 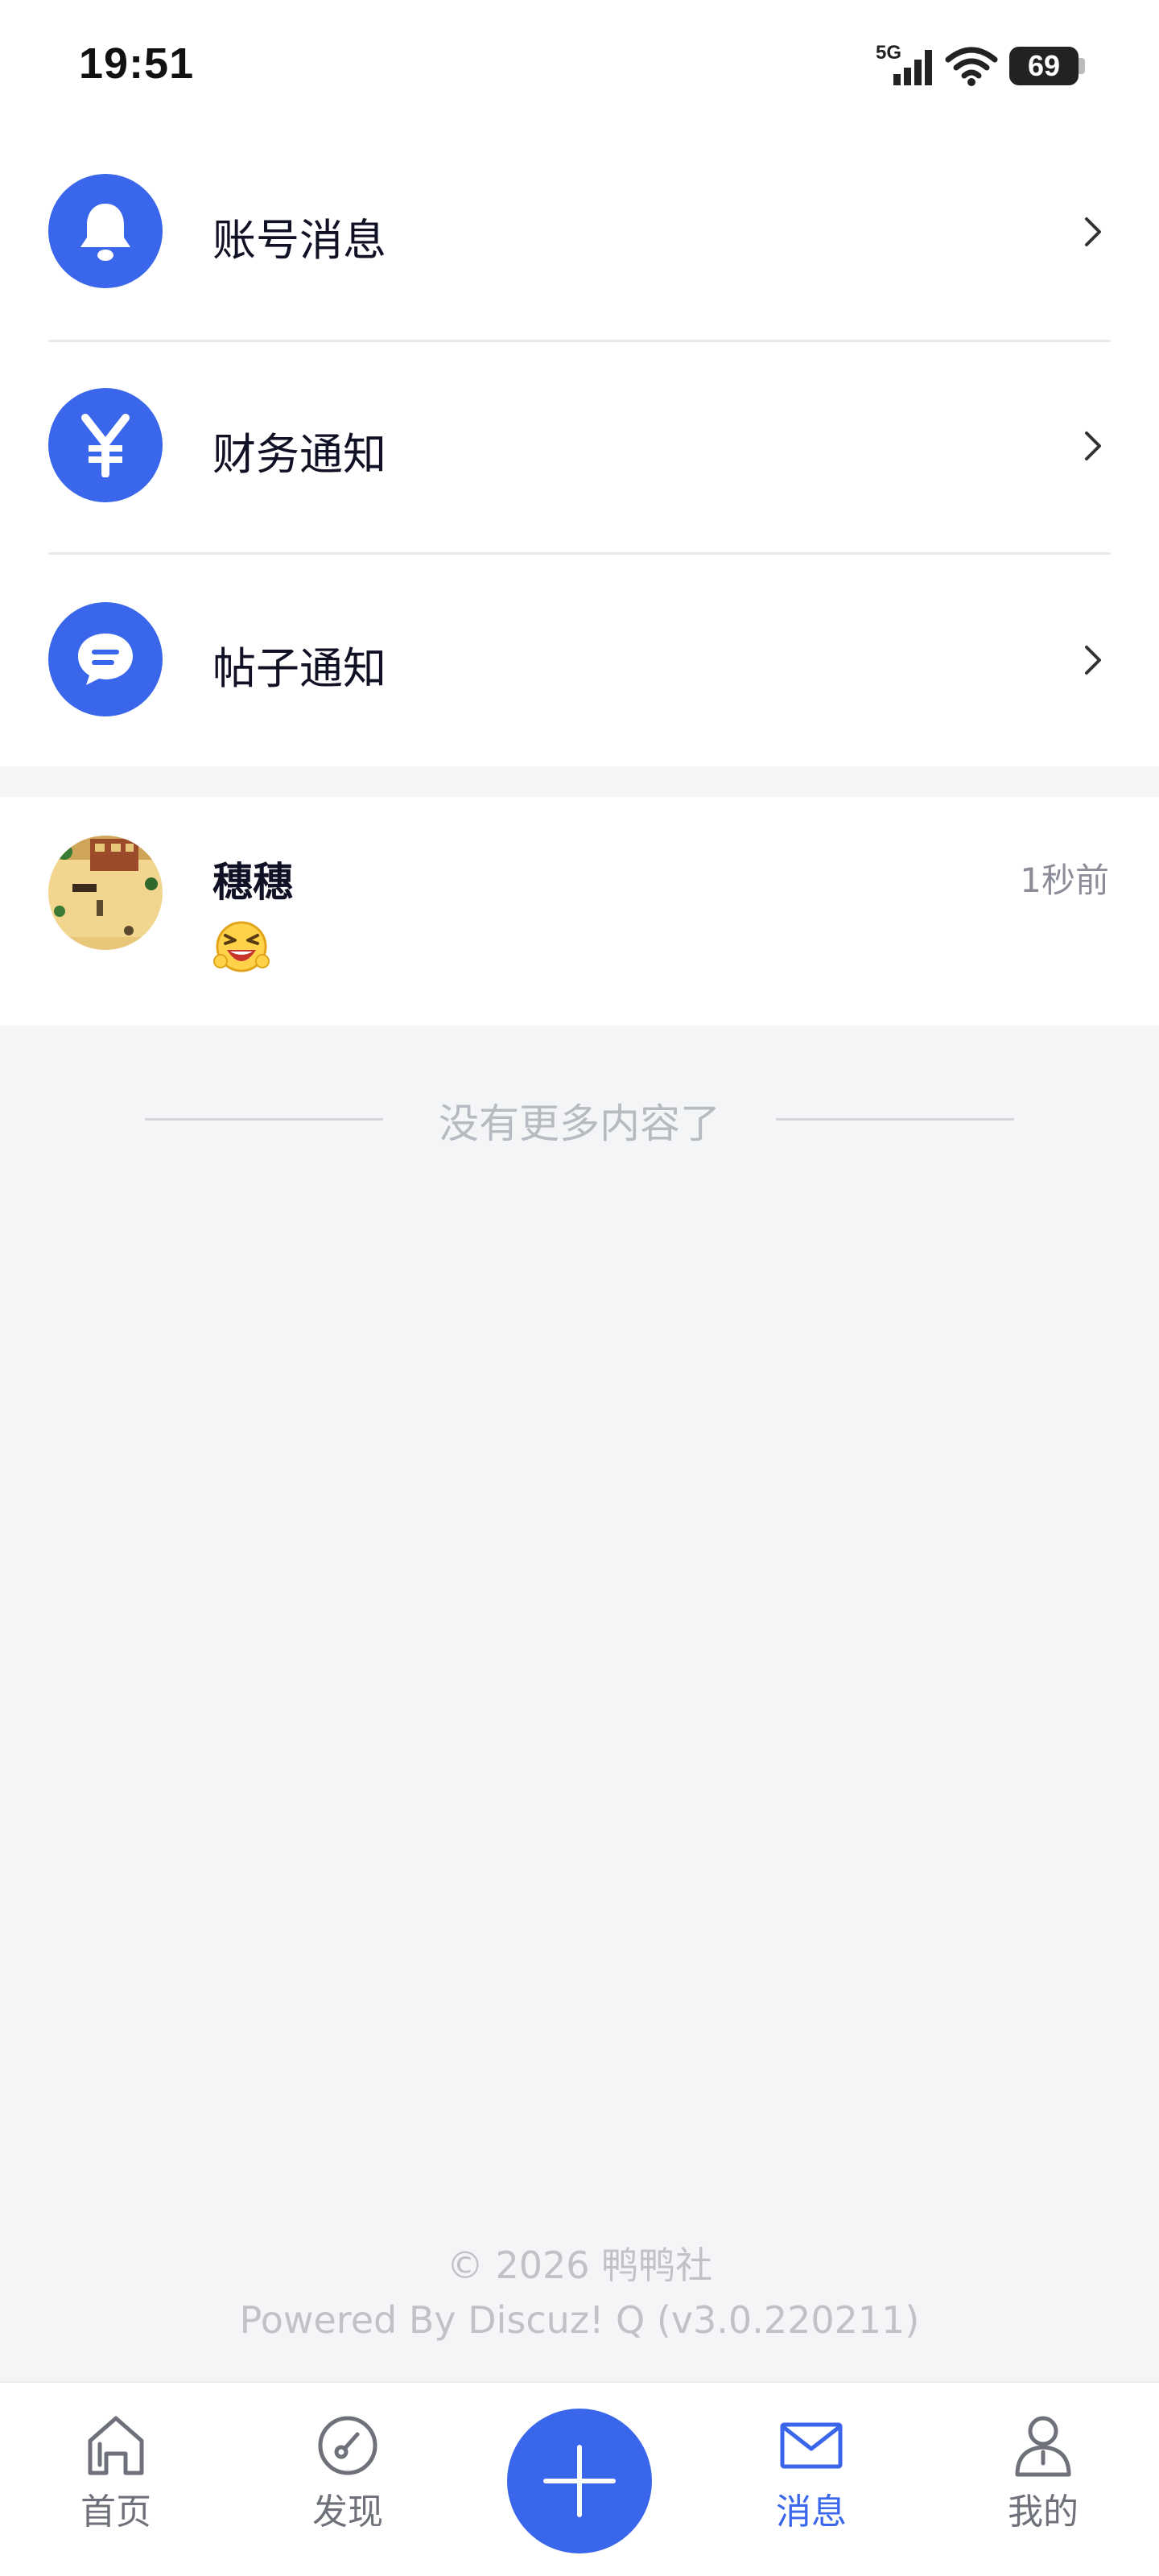 I want to click on footer-copyright: © 2026 鸭鸭社, so click(x=579, y=2265).